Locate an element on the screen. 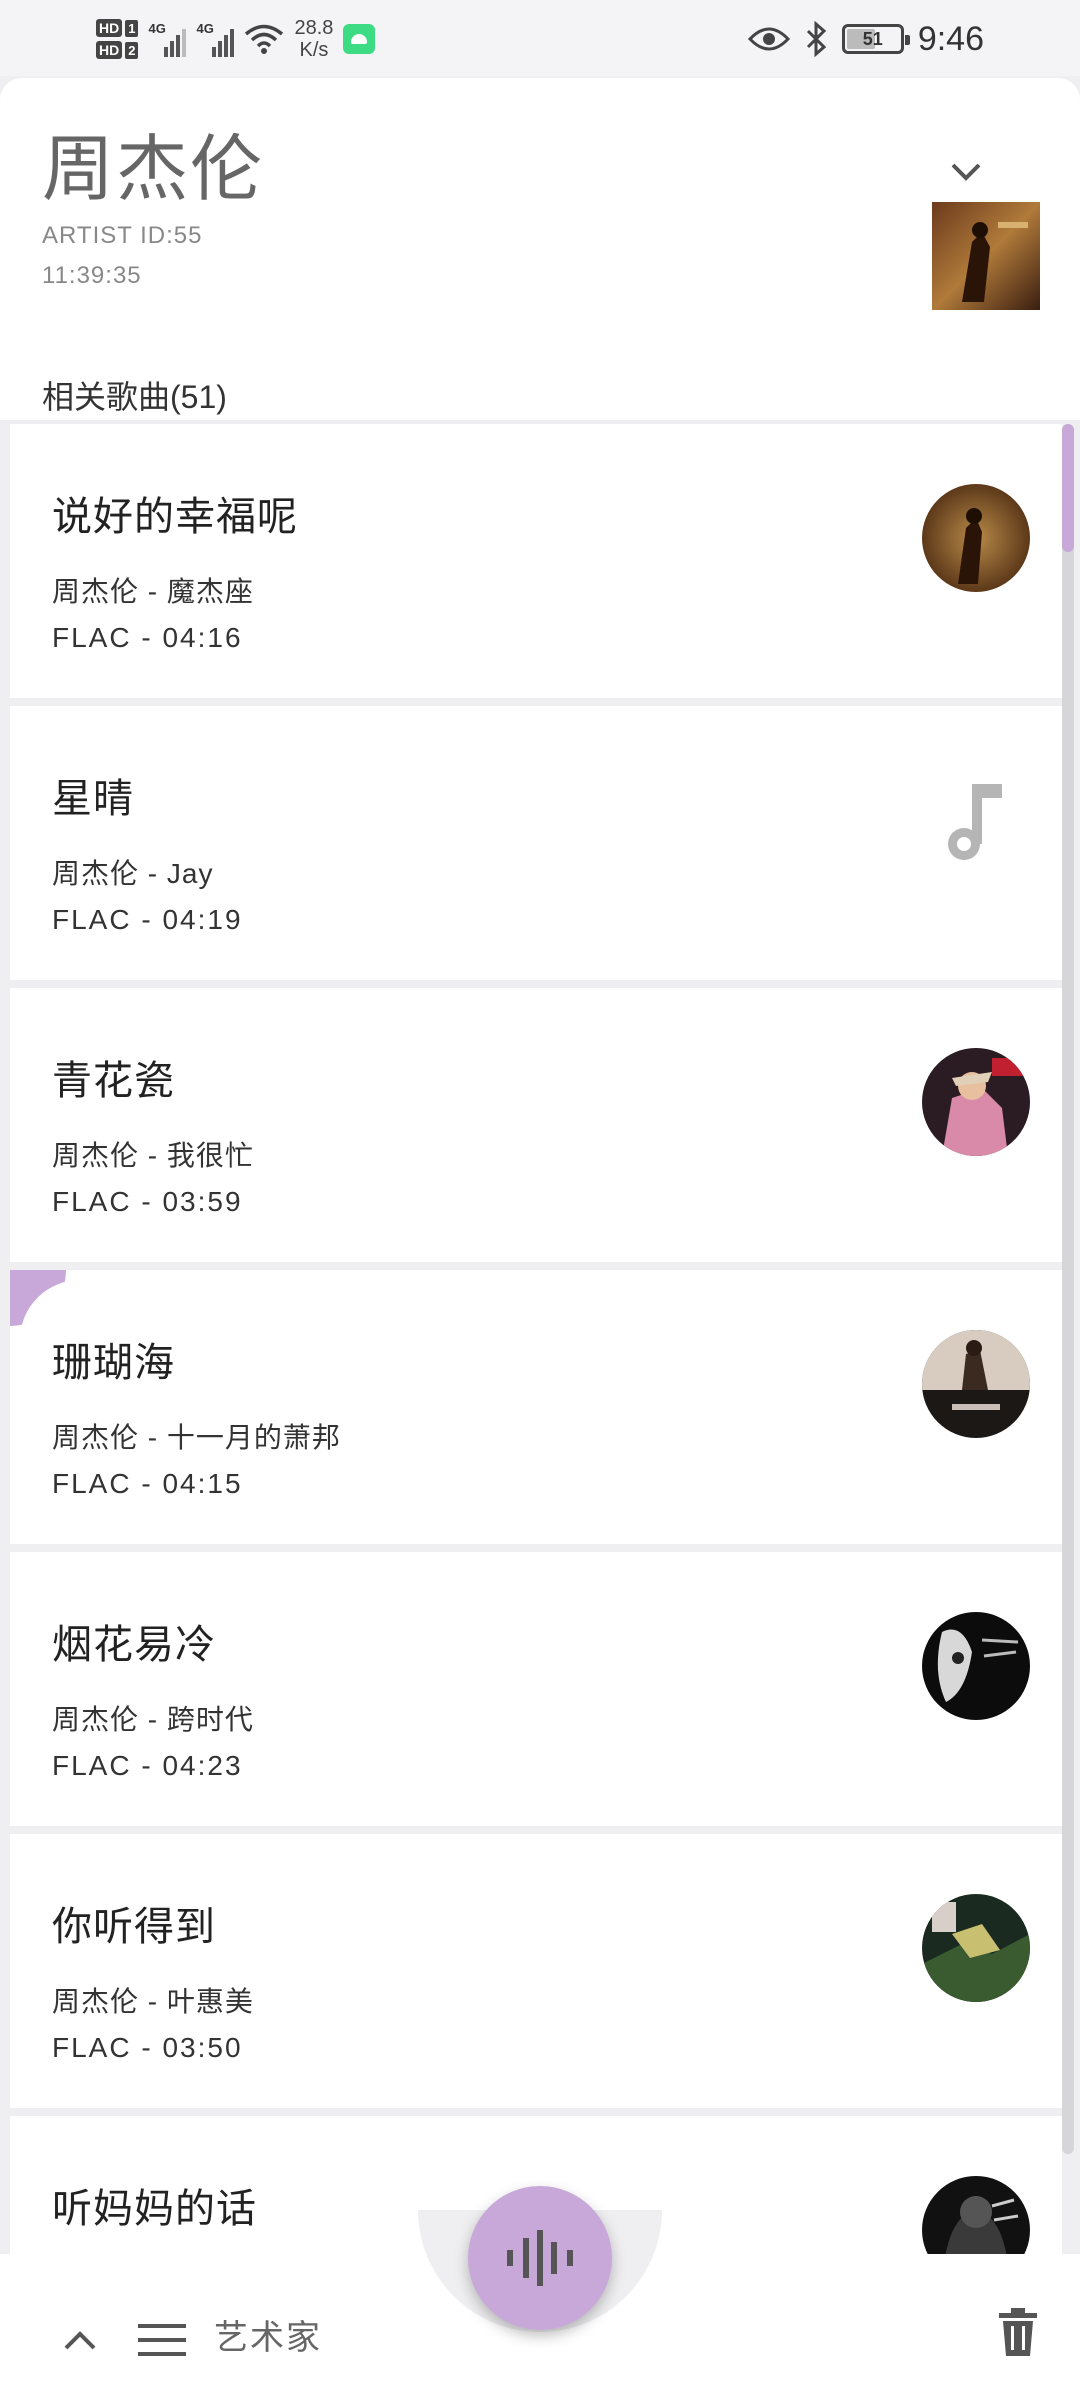 The image size is (1080, 2400). android-debug-icon is located at coordinates (359, 39).